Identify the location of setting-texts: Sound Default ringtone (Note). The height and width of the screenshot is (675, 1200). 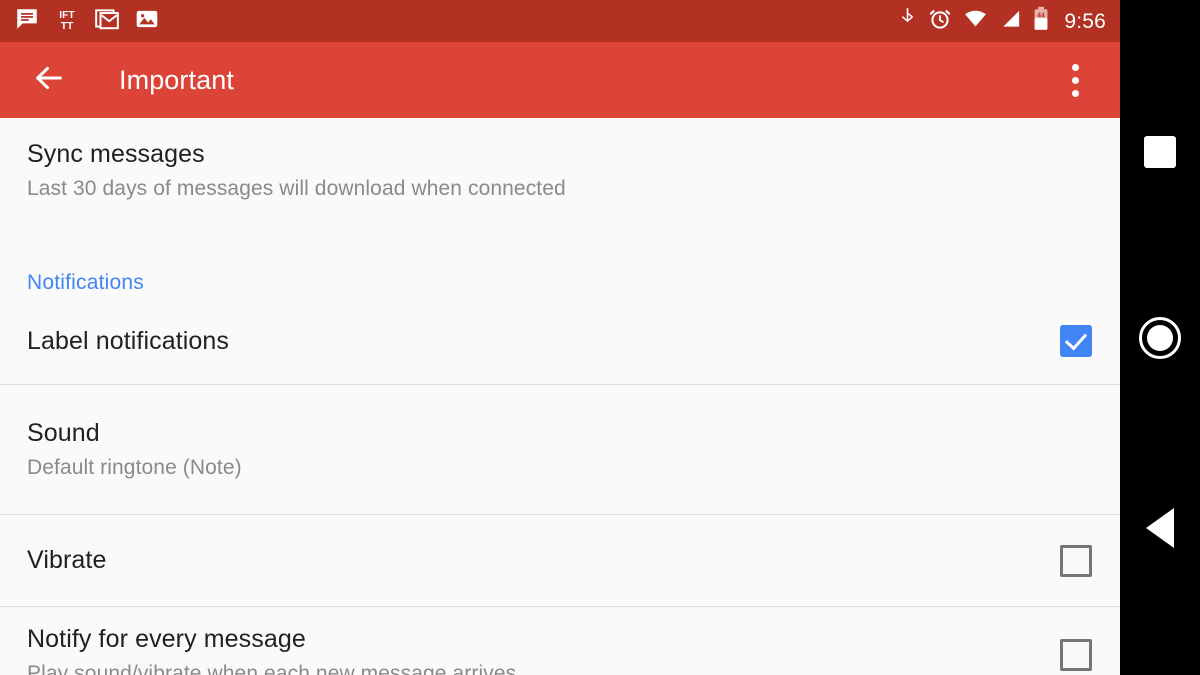
(559, 449).